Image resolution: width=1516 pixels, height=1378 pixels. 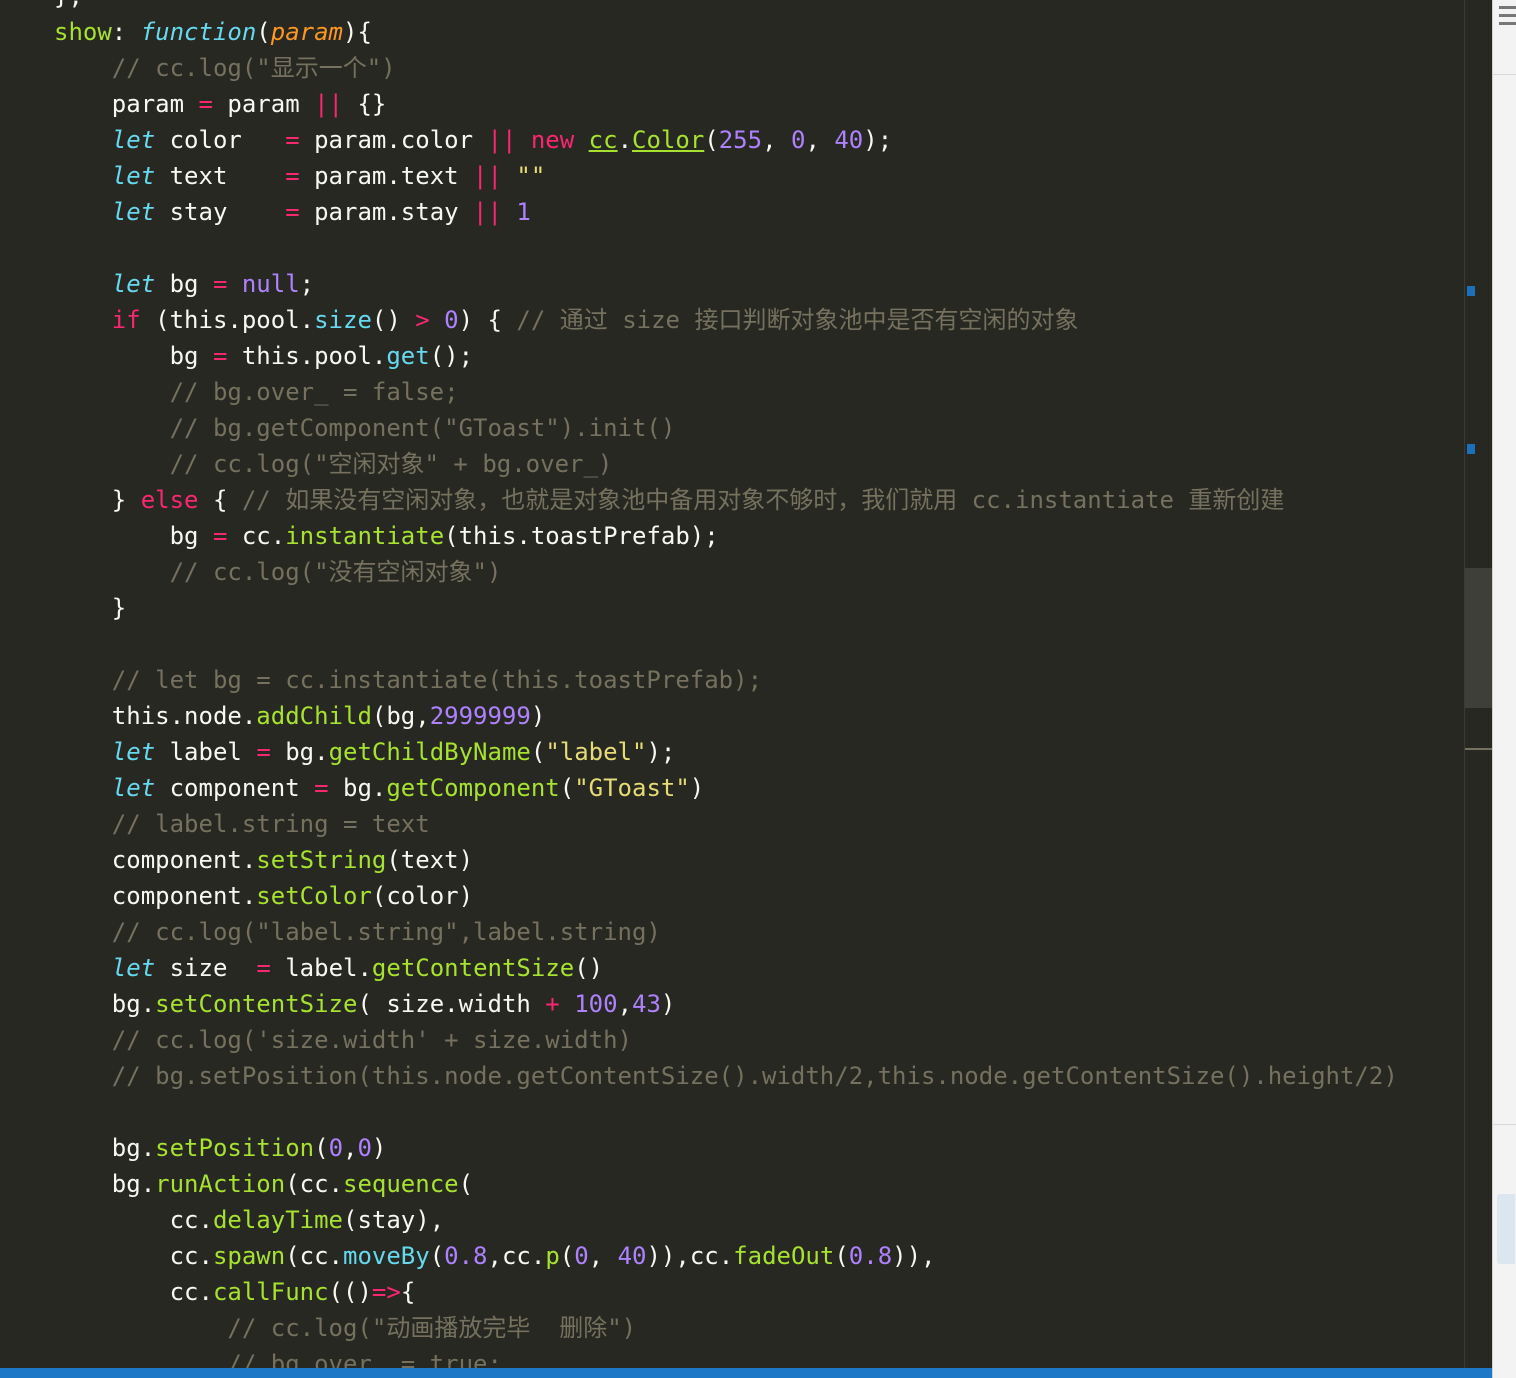 What do you see at coordinates (345, 1328) in the screenshot?
I see `code-line: // cc.log("动画播放完毕 删除")` at bounding box center [345, 1328].